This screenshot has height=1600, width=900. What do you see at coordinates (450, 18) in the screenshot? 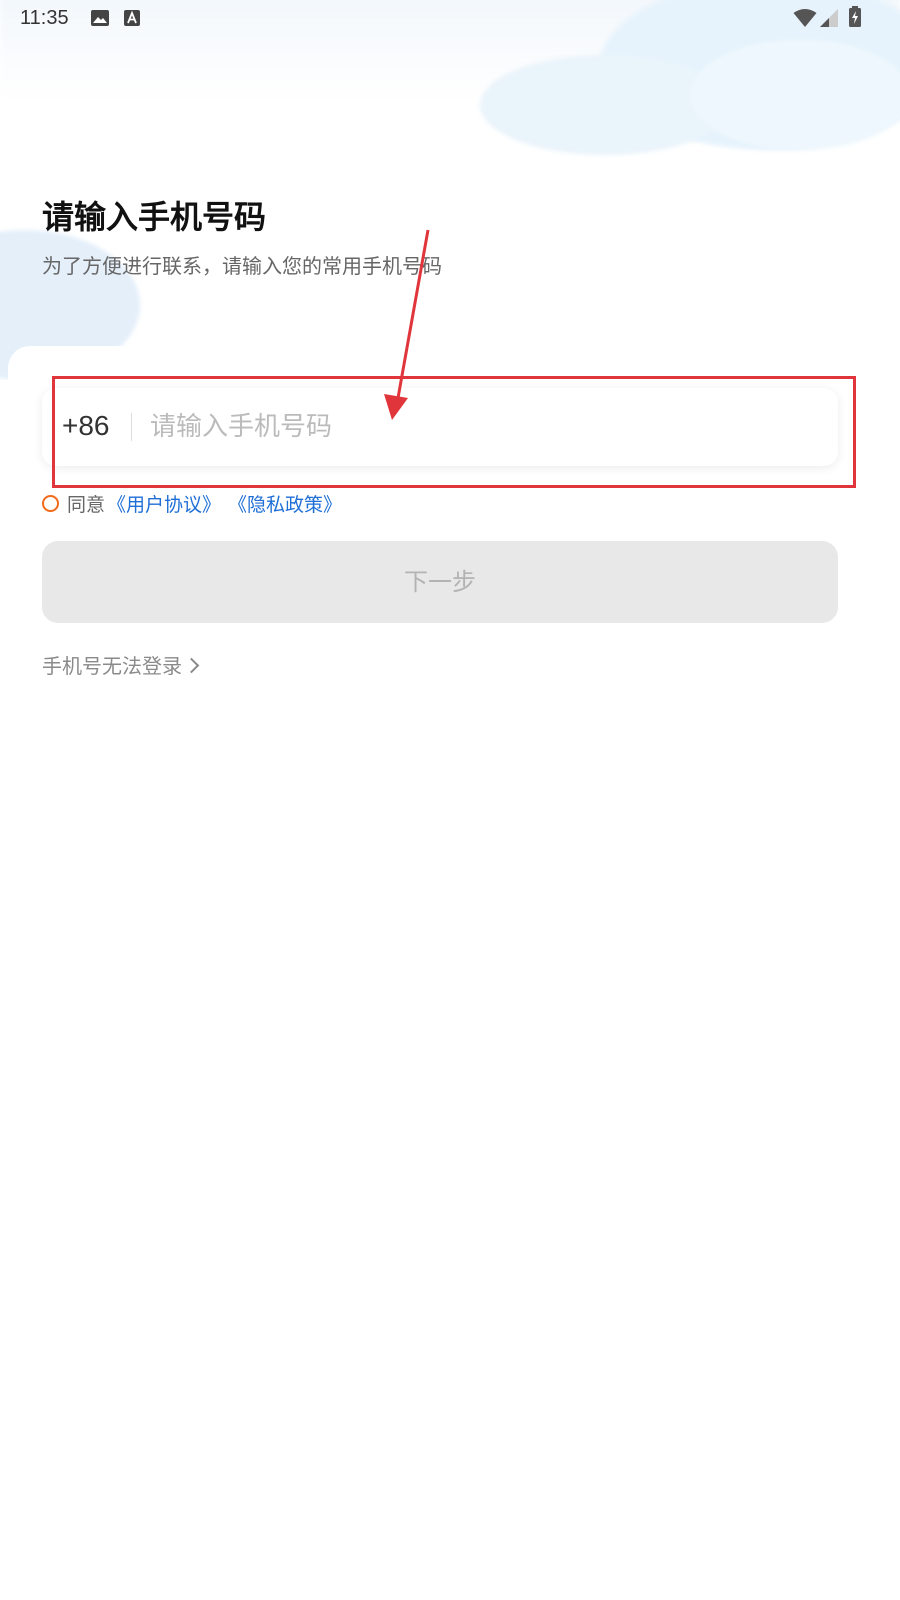
I see `status-bar: 11:35` at bounding box center [450, 18].